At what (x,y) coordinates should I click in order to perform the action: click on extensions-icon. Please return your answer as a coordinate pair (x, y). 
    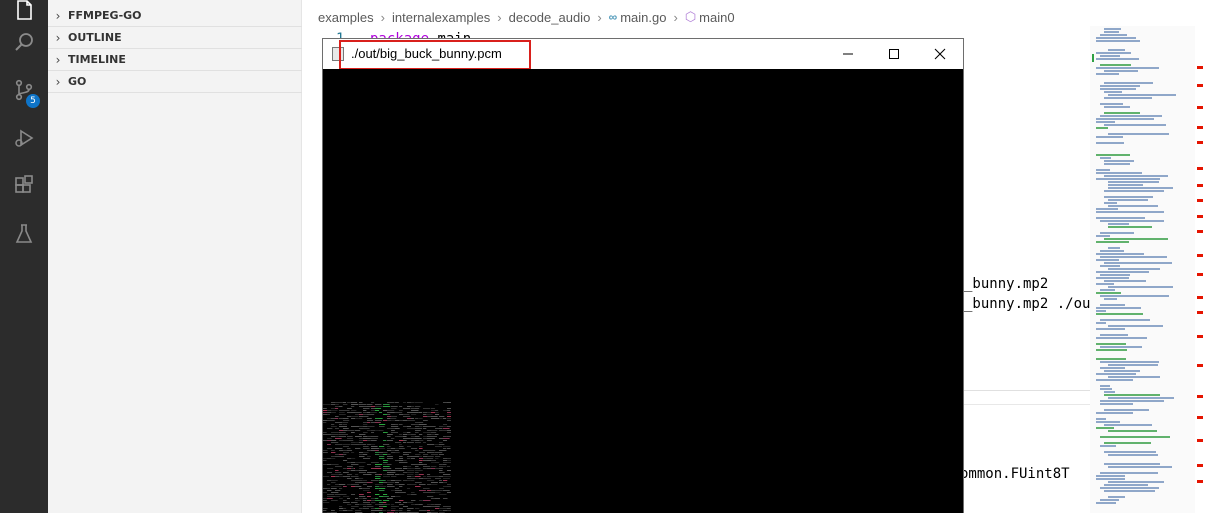
    Looking at the image, I should click on (24, 186).